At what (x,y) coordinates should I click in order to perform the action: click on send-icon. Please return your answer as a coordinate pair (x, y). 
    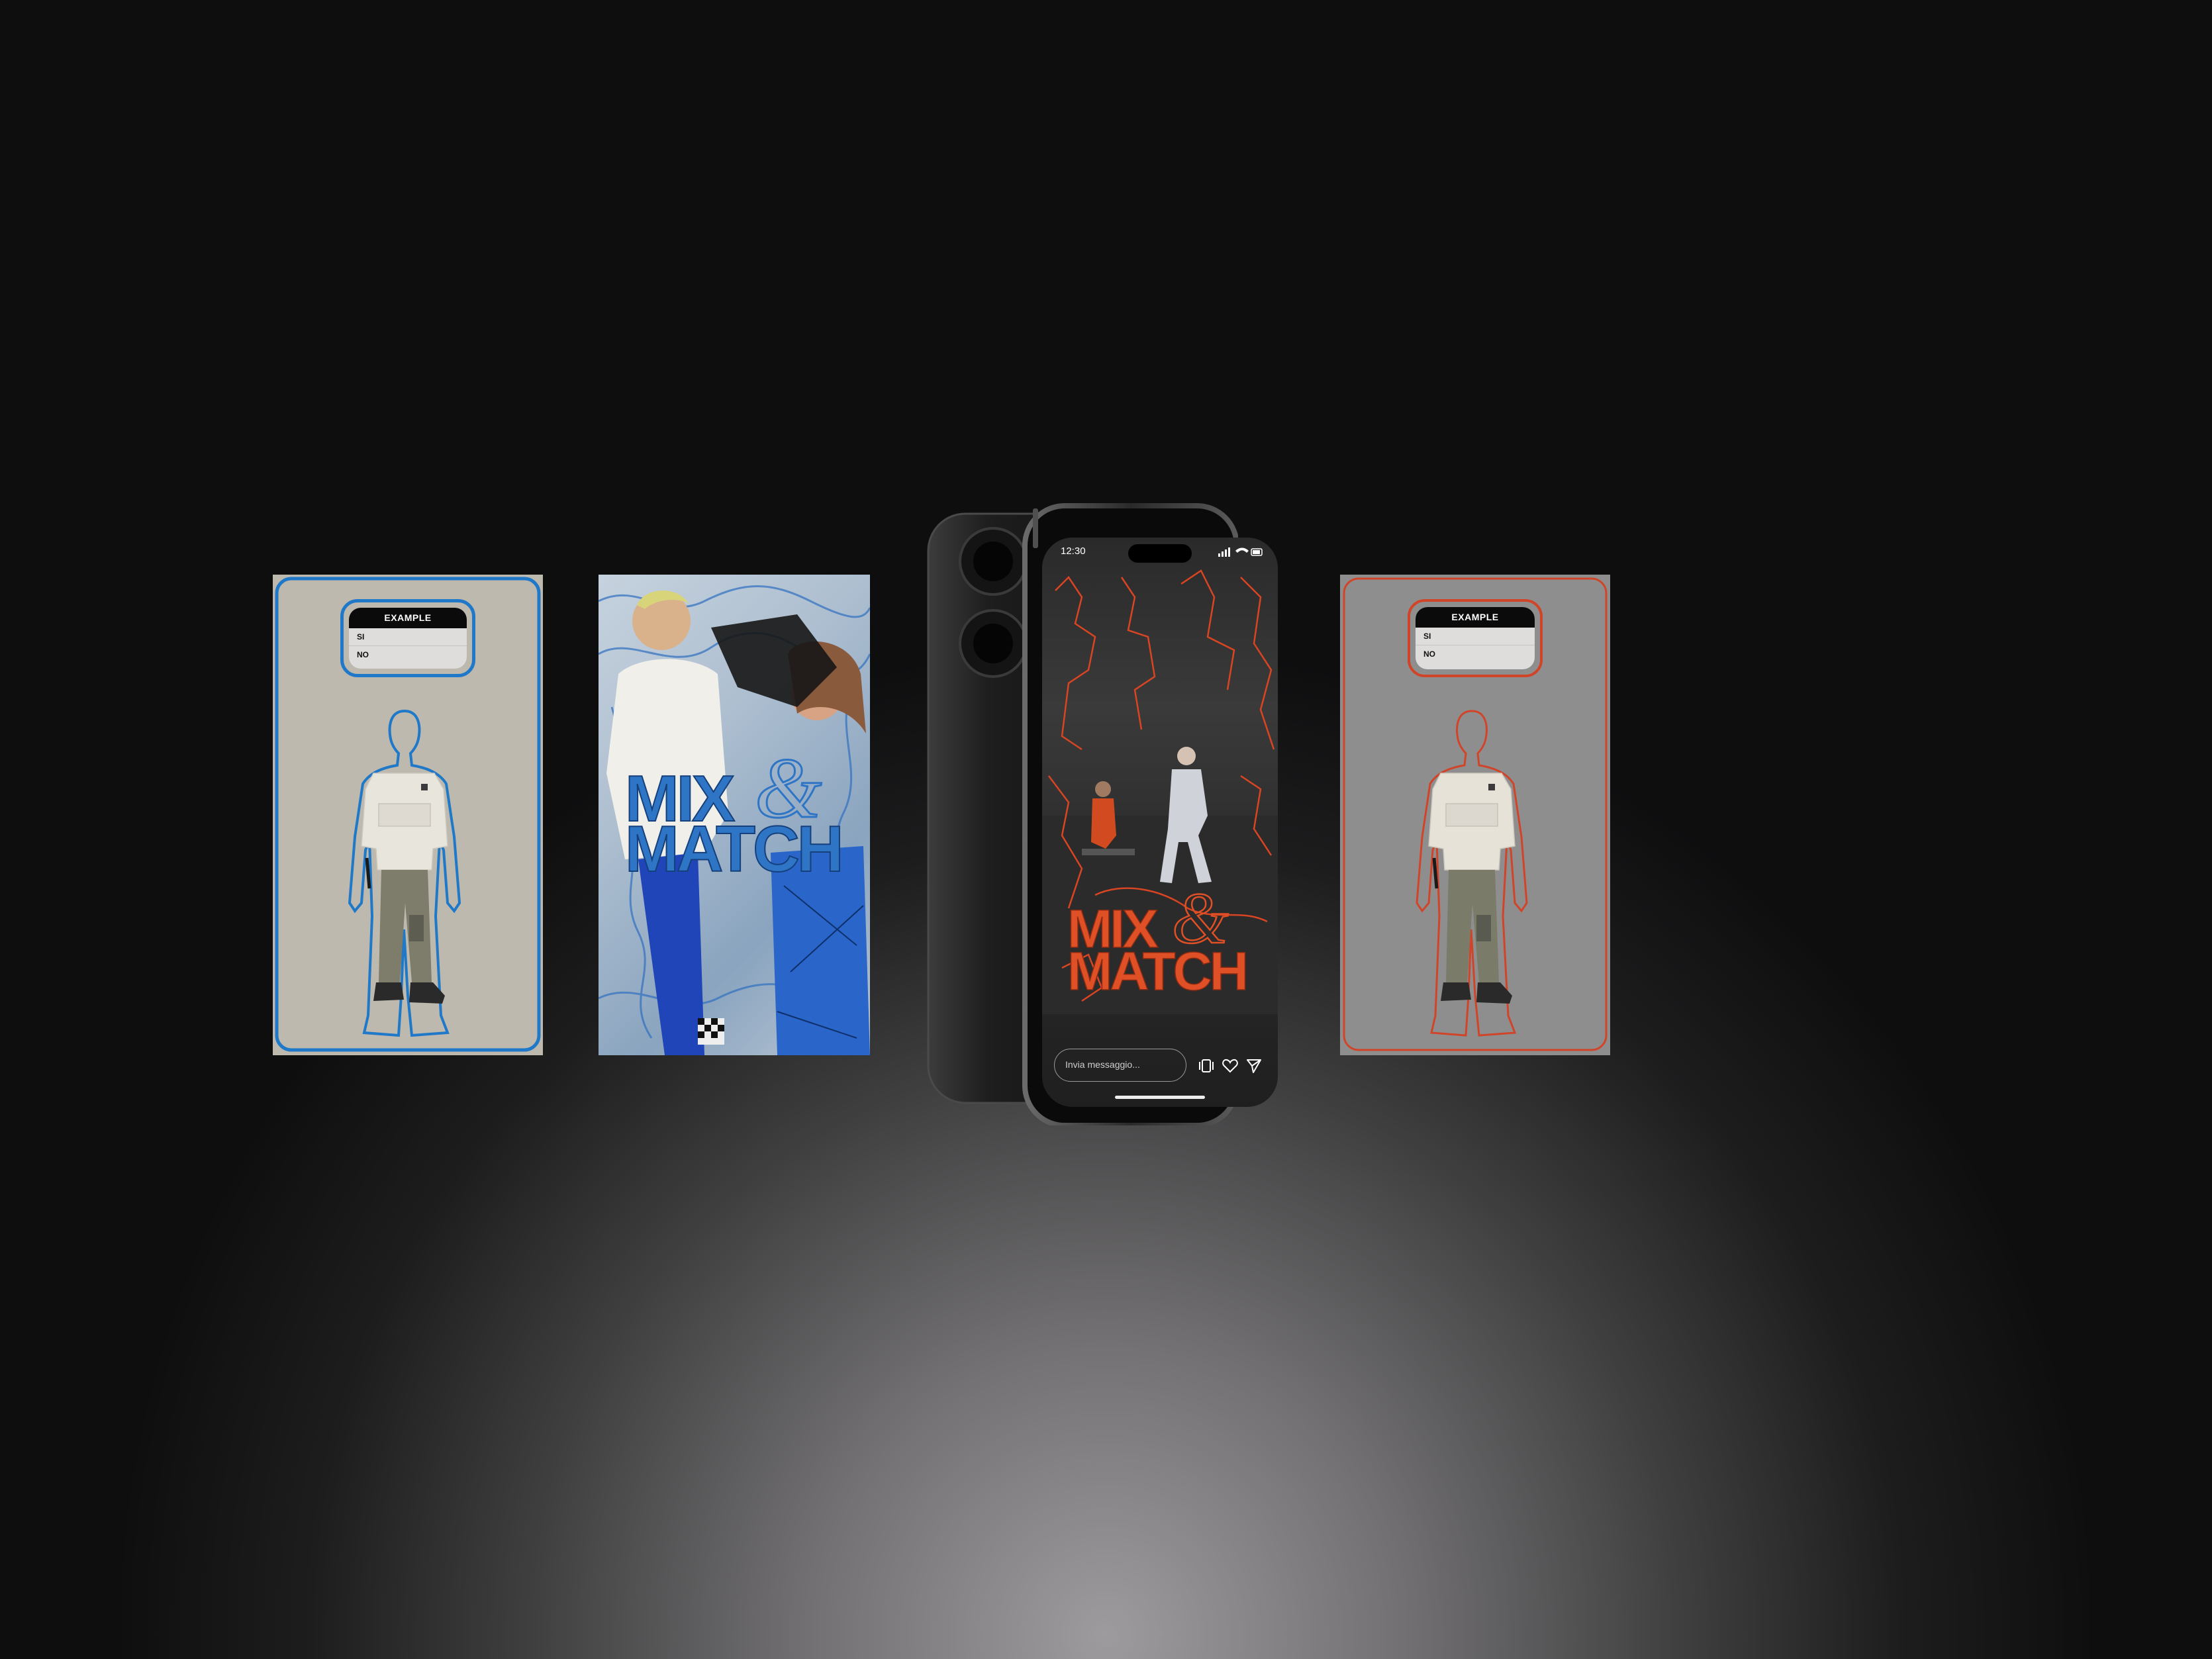
    Looking at the image, I should click on (1254, 1066).